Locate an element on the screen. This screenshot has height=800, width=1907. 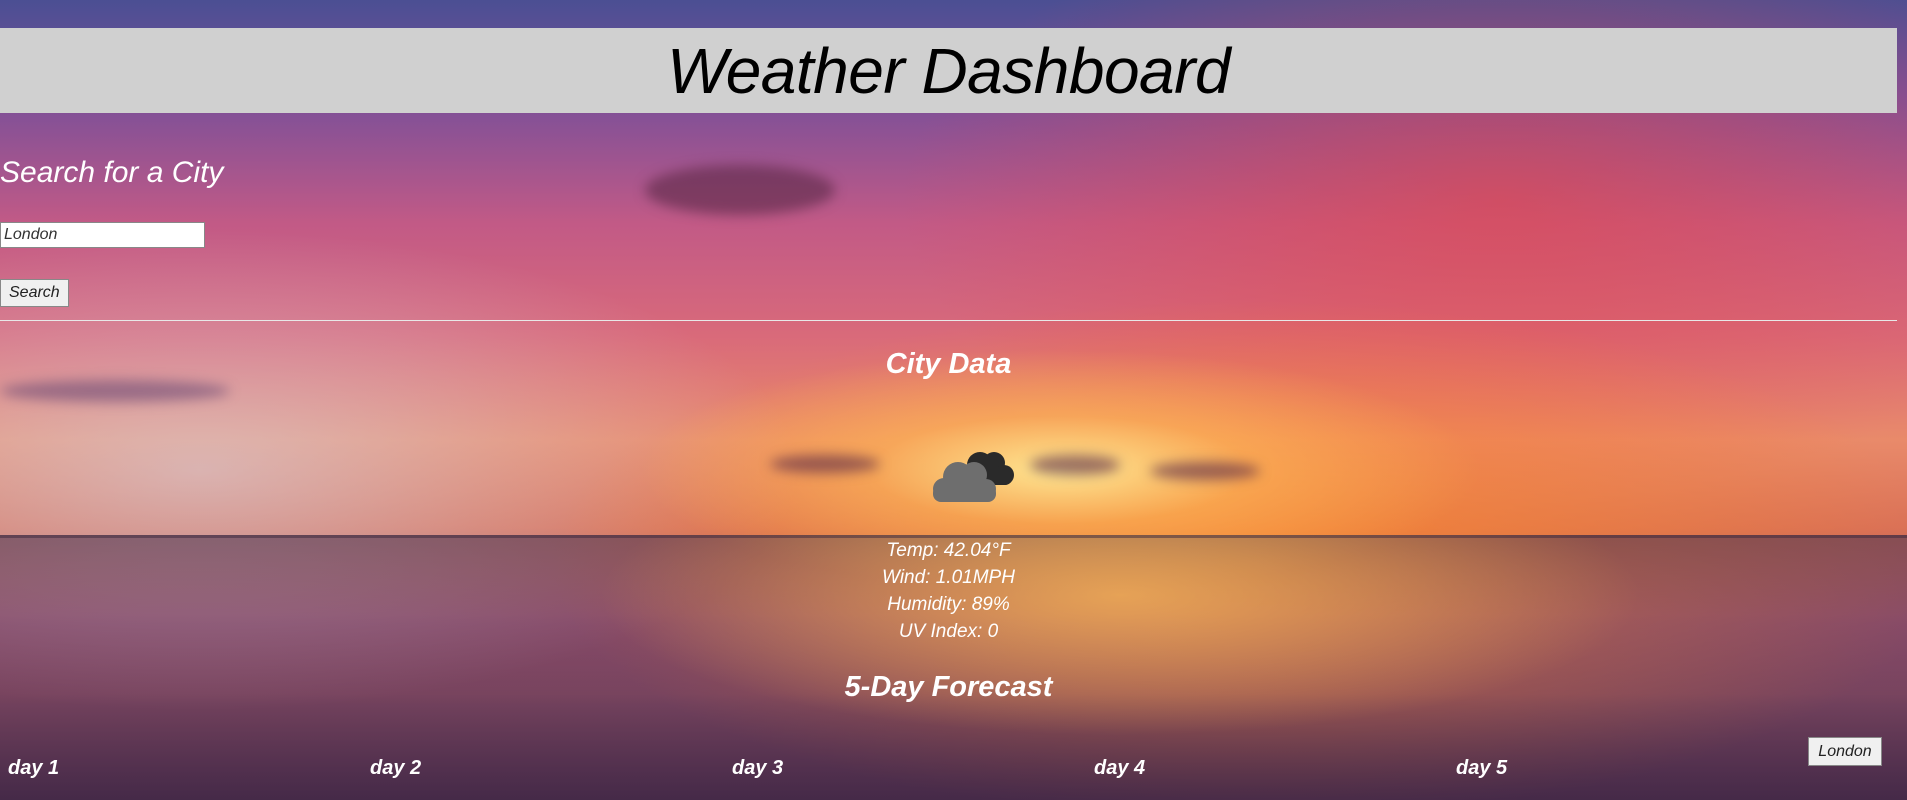
uv-index-text: UV Index: 0 is located at coordinates (948, 631).